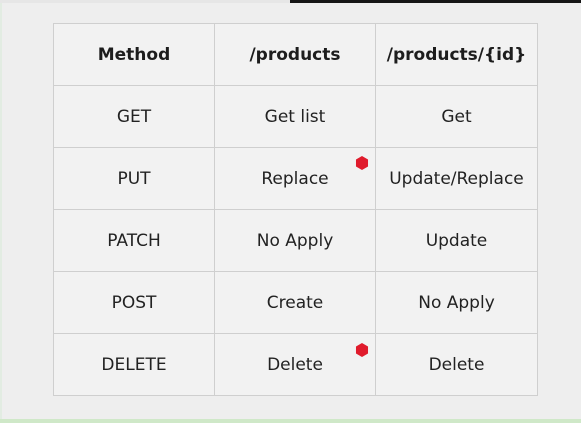  Describe the element at coordinates (456, 302) in the screenshot. I see `cell-item: No Apply` at that location.